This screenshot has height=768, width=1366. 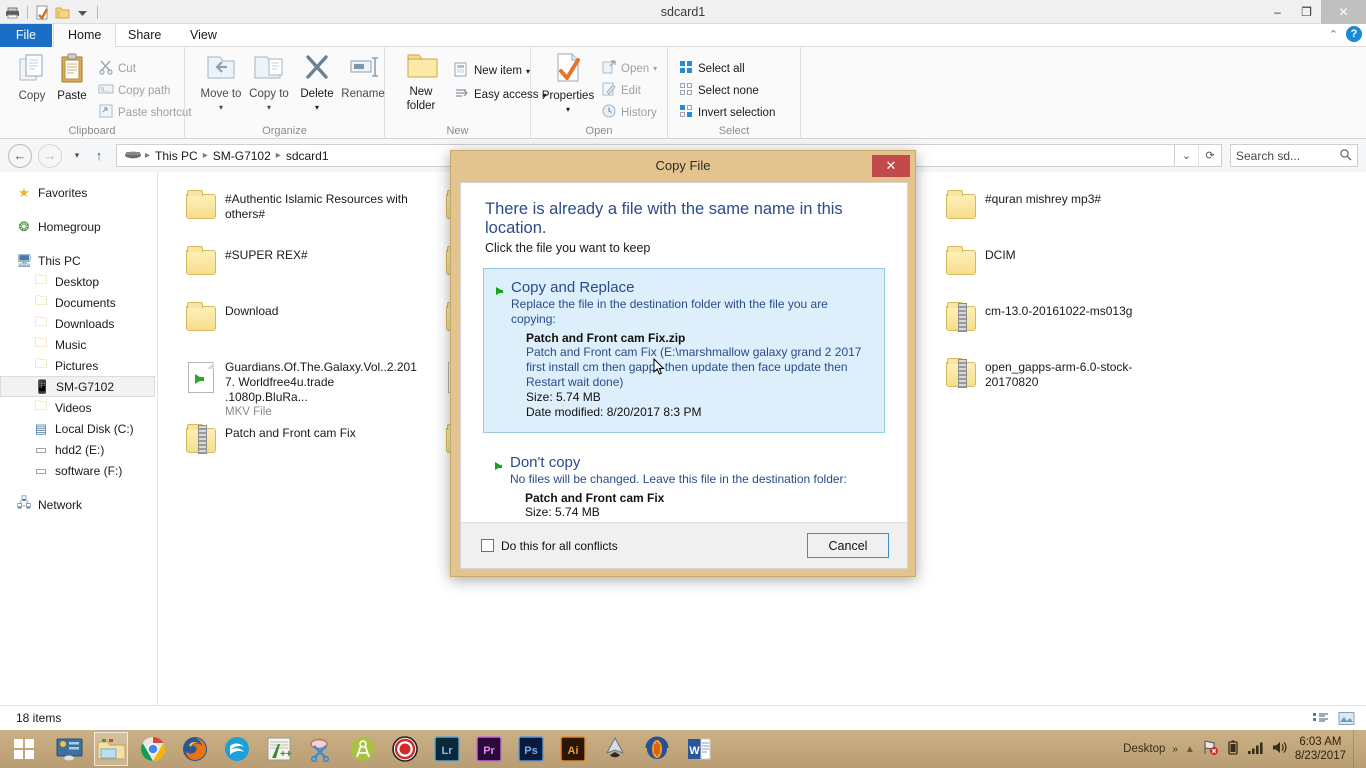 I want to click on premiere-icon: Pr, so click(x=489, y=749).